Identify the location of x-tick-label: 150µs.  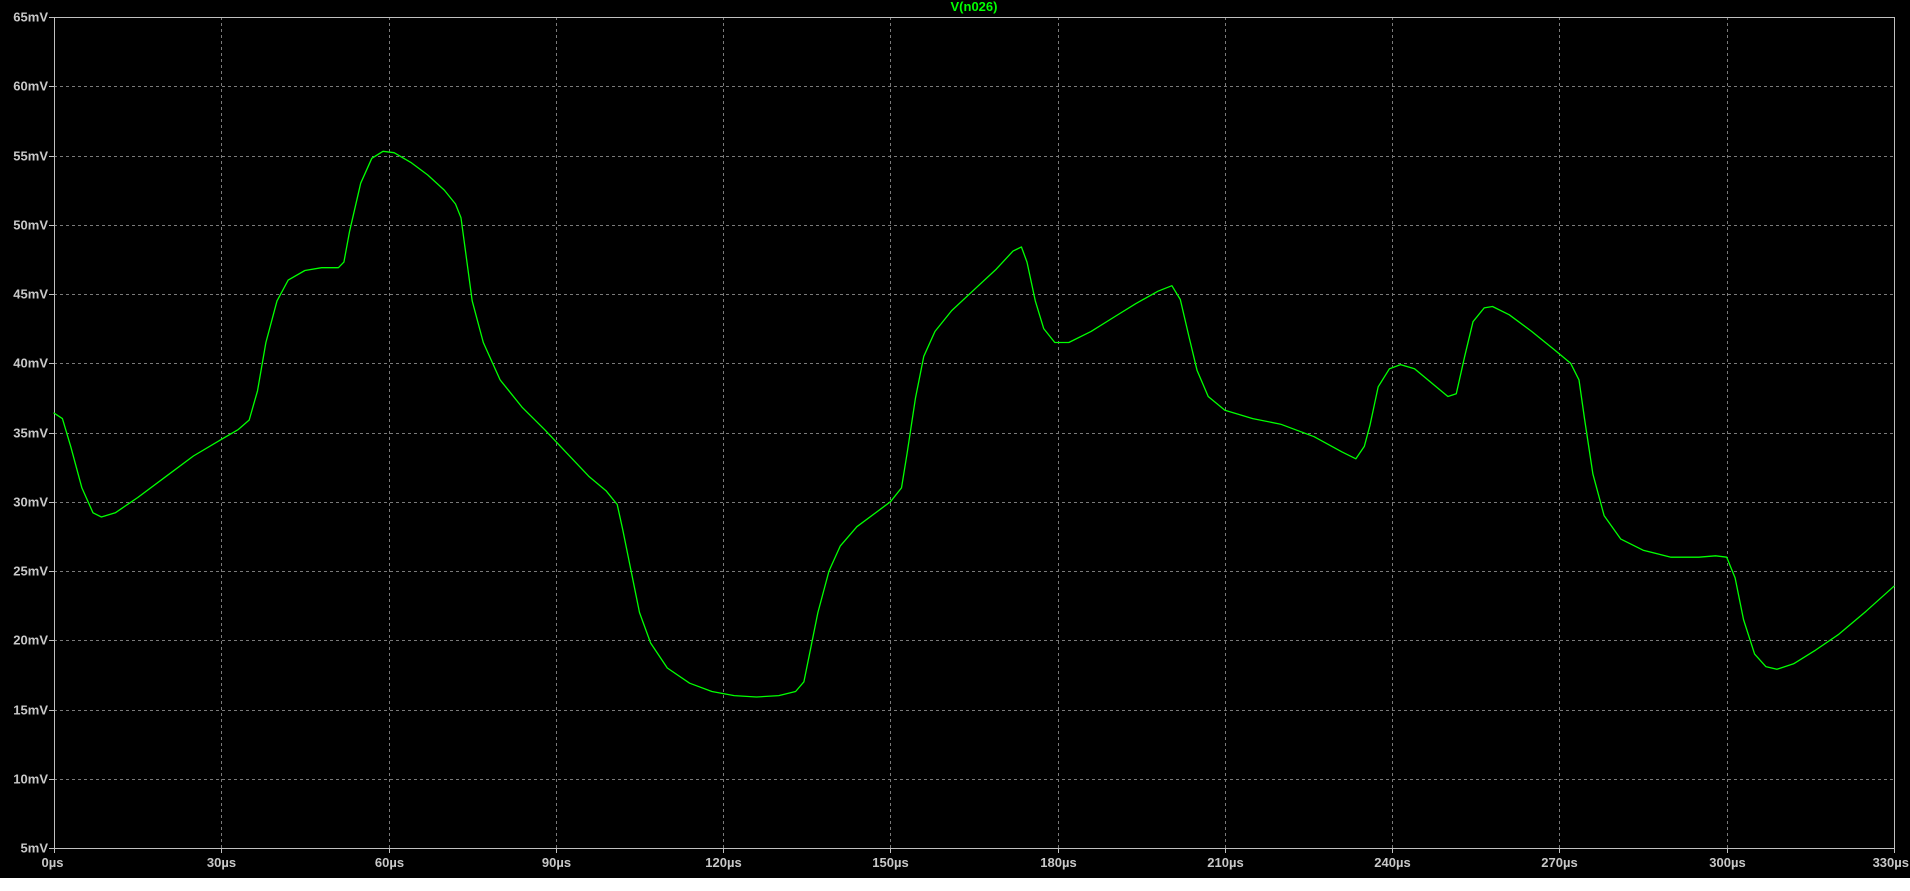
(890, 862).